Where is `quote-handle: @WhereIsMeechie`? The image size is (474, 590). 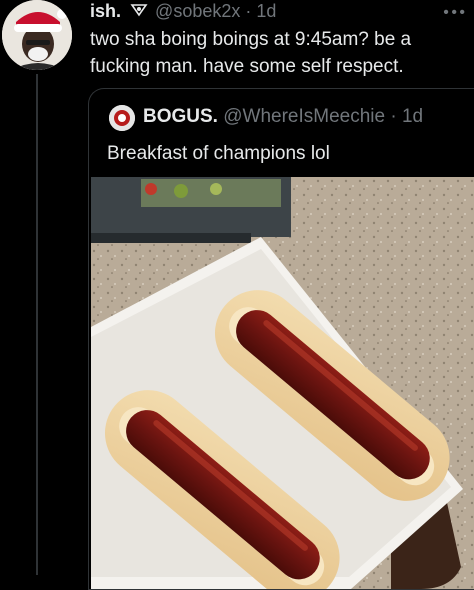 quote-handle: @WhereIsMeechie is located at coordinates (304, 116).